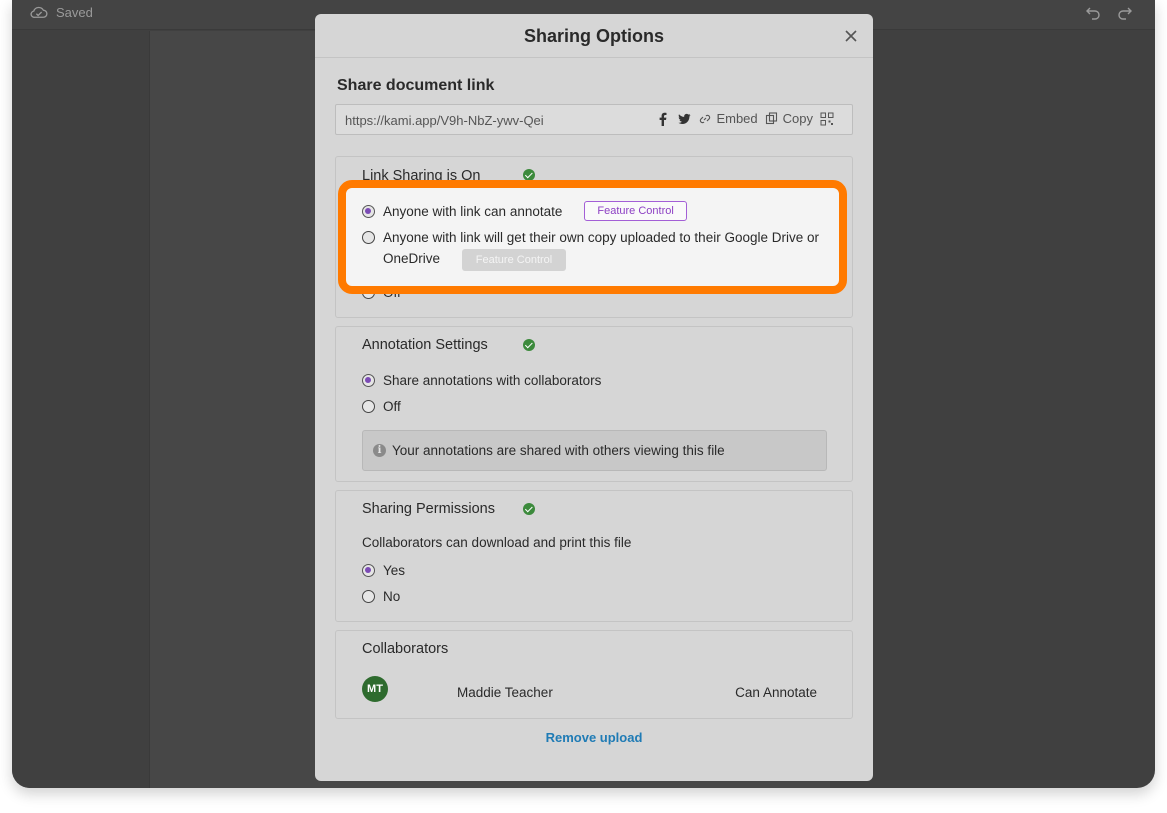  I want to click on share-link-url: https://kami.app/V9h-NbZ-ywv-Qei, so click(444, 120).